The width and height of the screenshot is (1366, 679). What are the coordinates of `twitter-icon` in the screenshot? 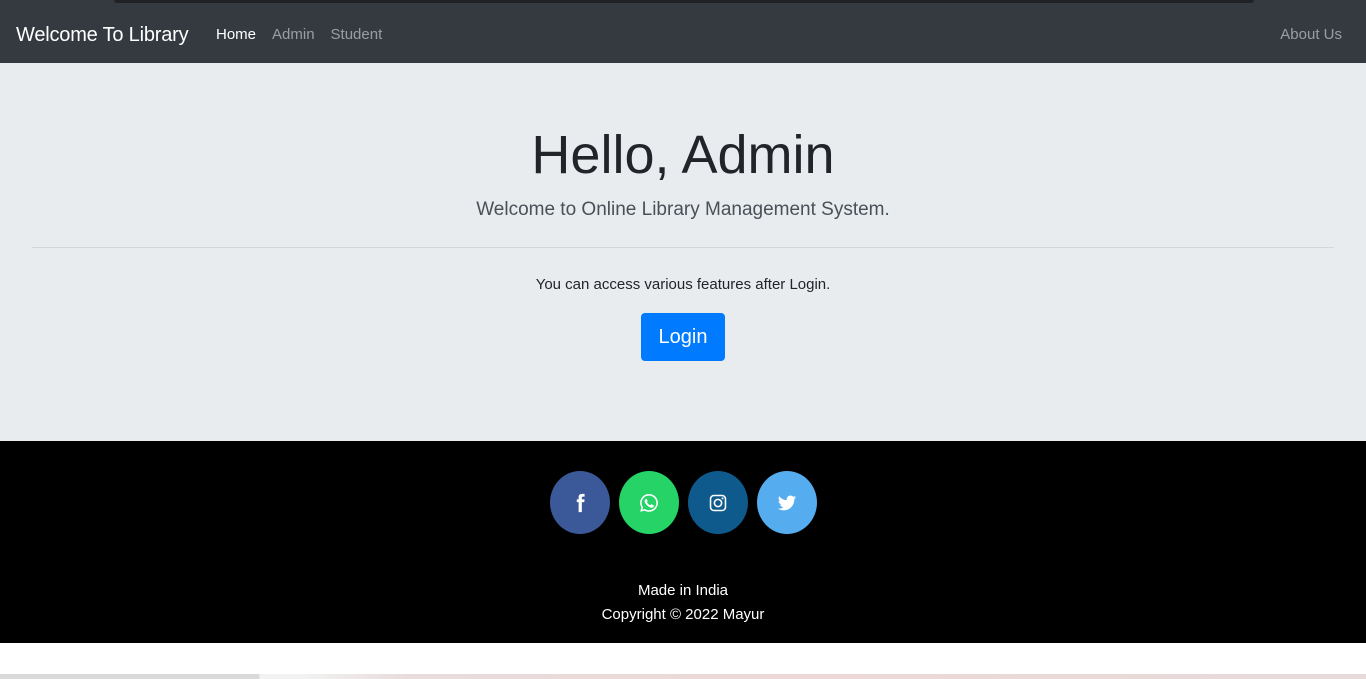 It's located at (787, 502).